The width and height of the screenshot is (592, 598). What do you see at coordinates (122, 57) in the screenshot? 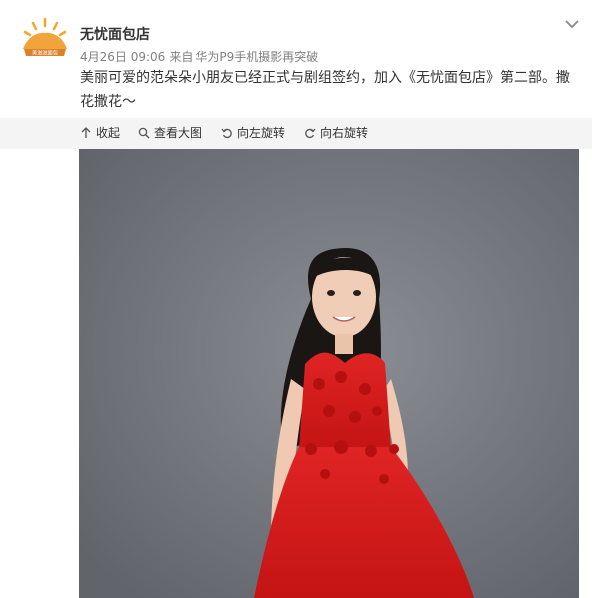
I see `post-date: 4月26日 09:06` at bounding box center [122, 57].